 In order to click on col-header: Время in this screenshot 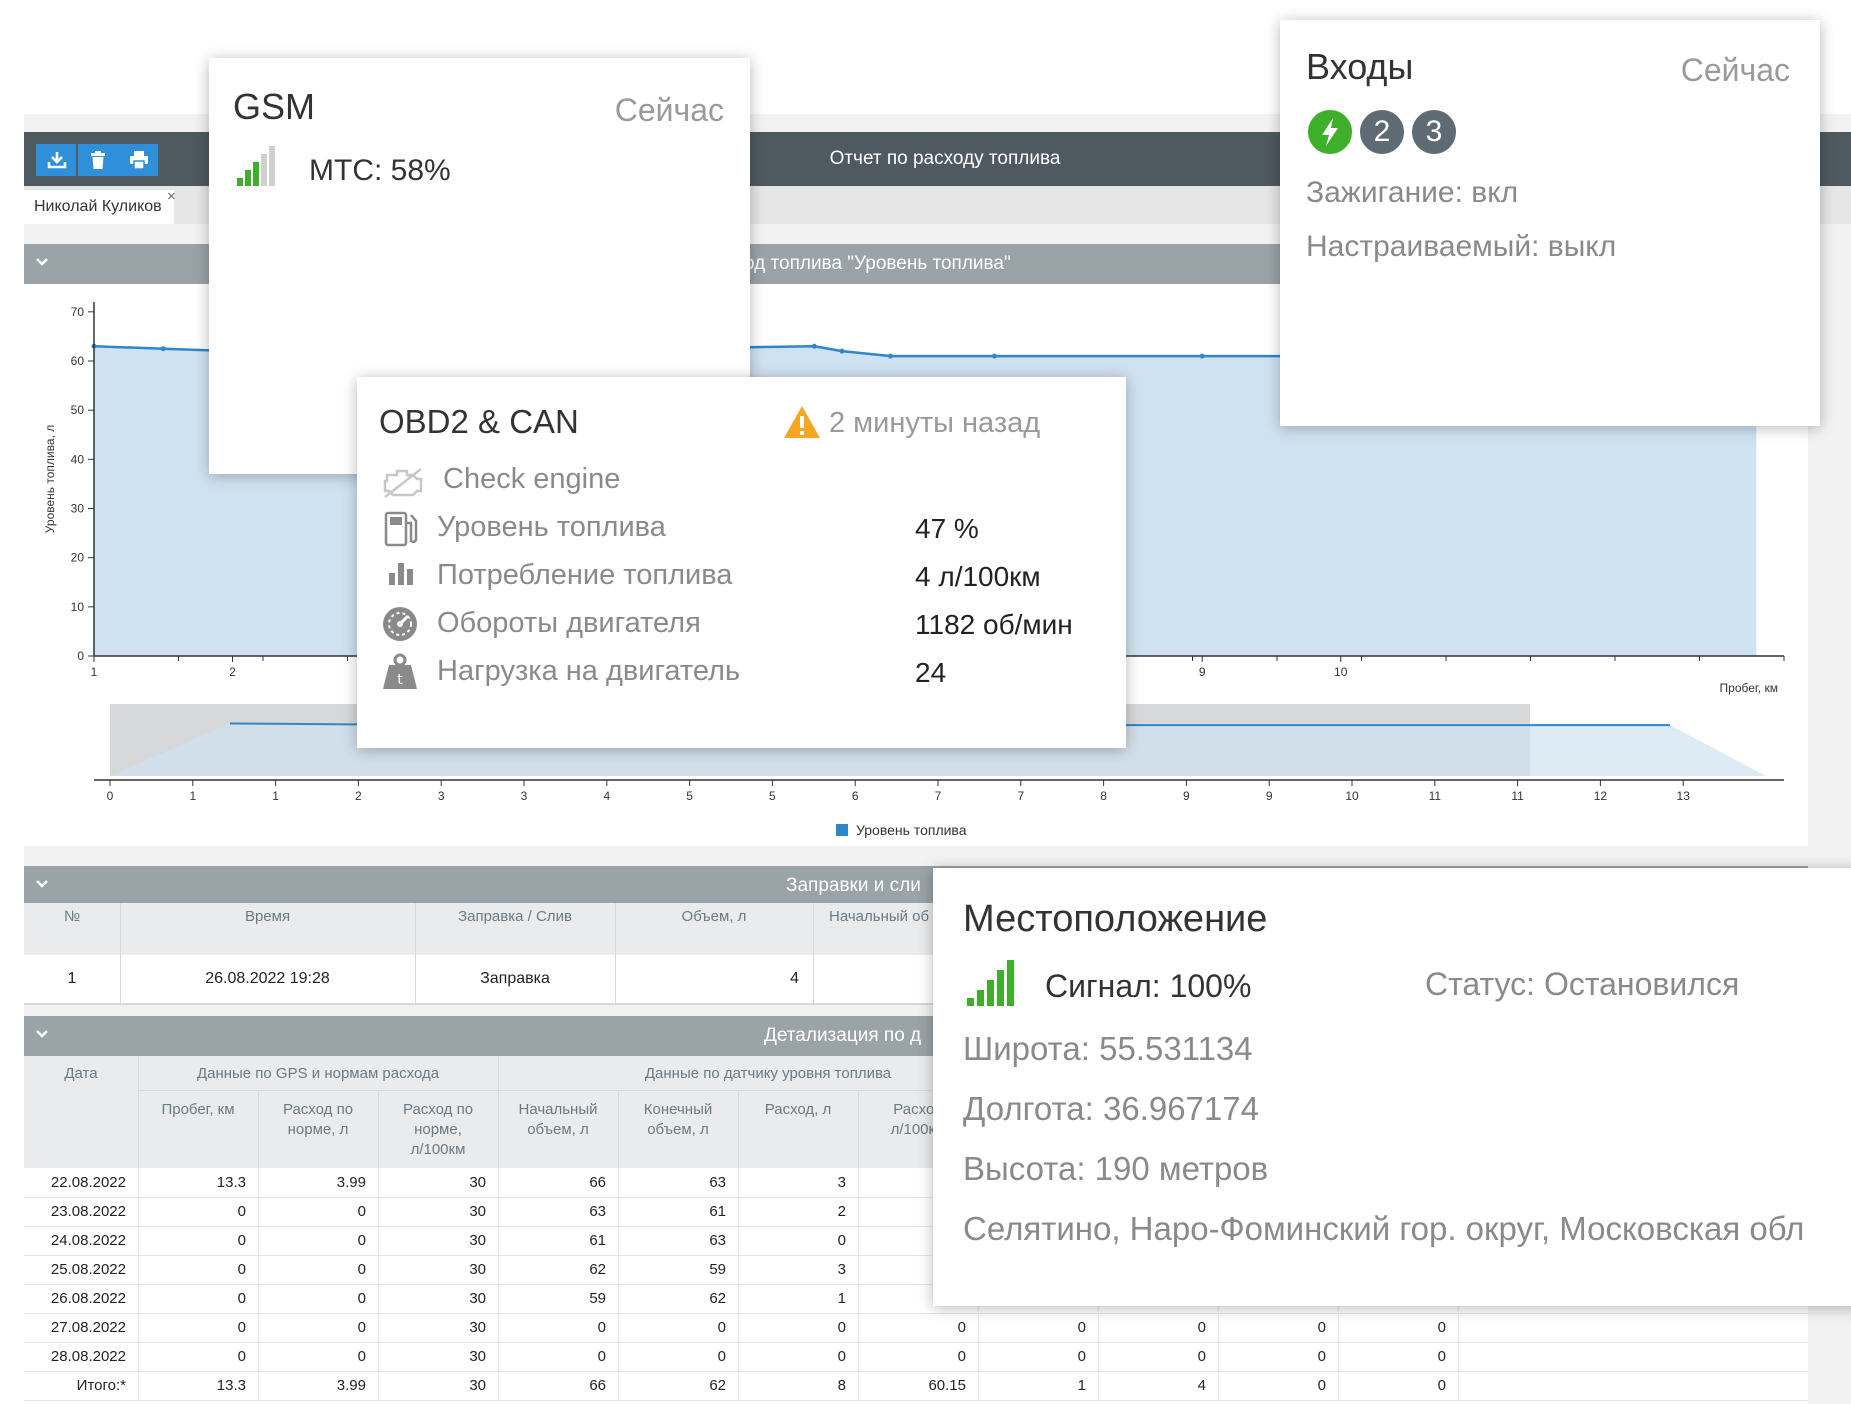, I will do `click(268, 929)`.